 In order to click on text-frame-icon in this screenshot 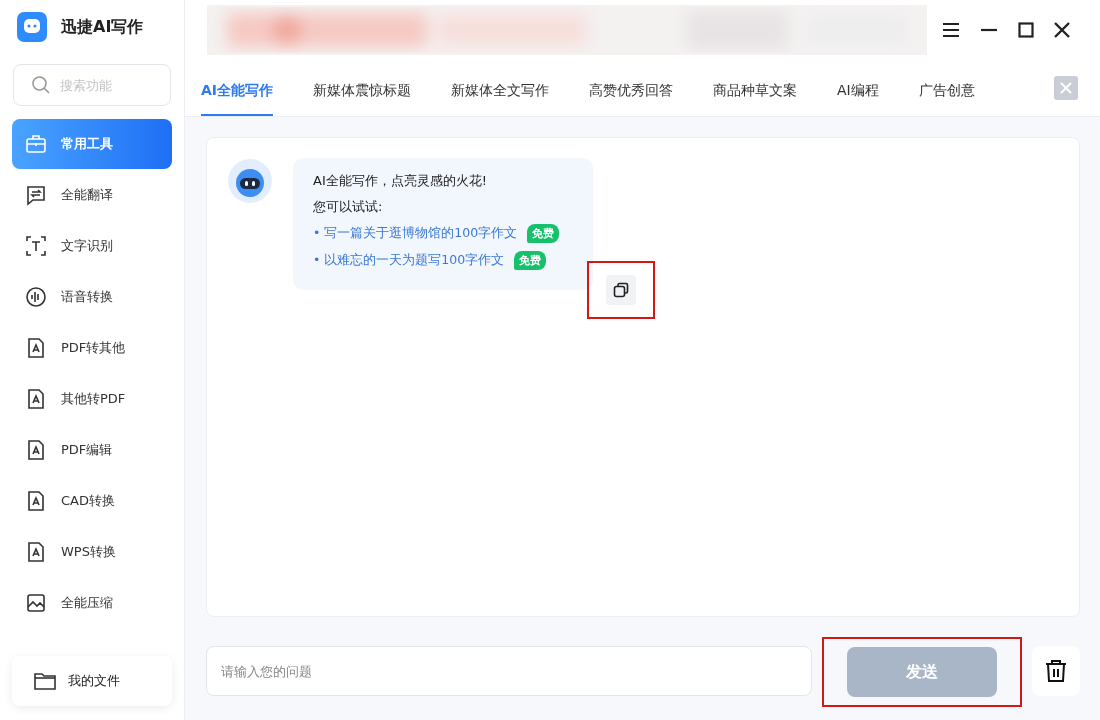, I will do `click(36, 246)`.